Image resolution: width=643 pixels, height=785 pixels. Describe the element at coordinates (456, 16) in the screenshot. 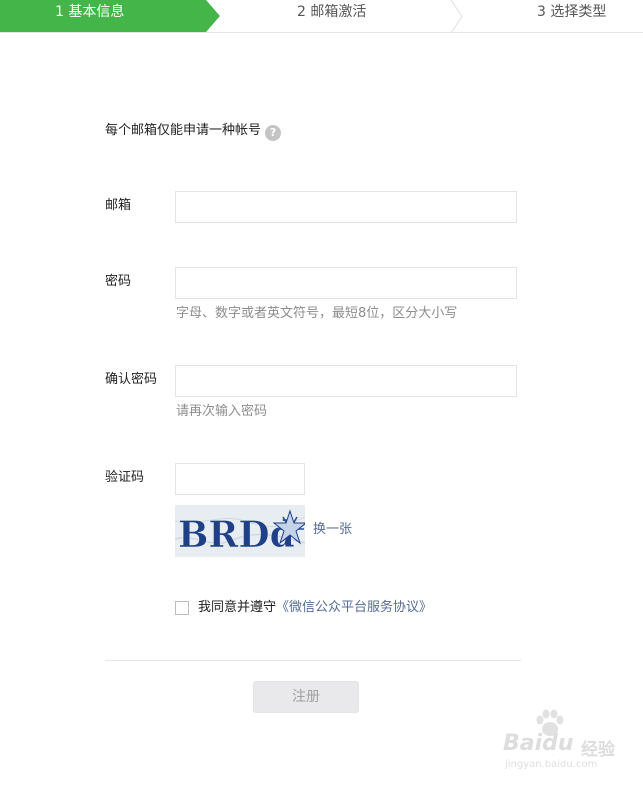

I see `step-separator-icon` at that location.